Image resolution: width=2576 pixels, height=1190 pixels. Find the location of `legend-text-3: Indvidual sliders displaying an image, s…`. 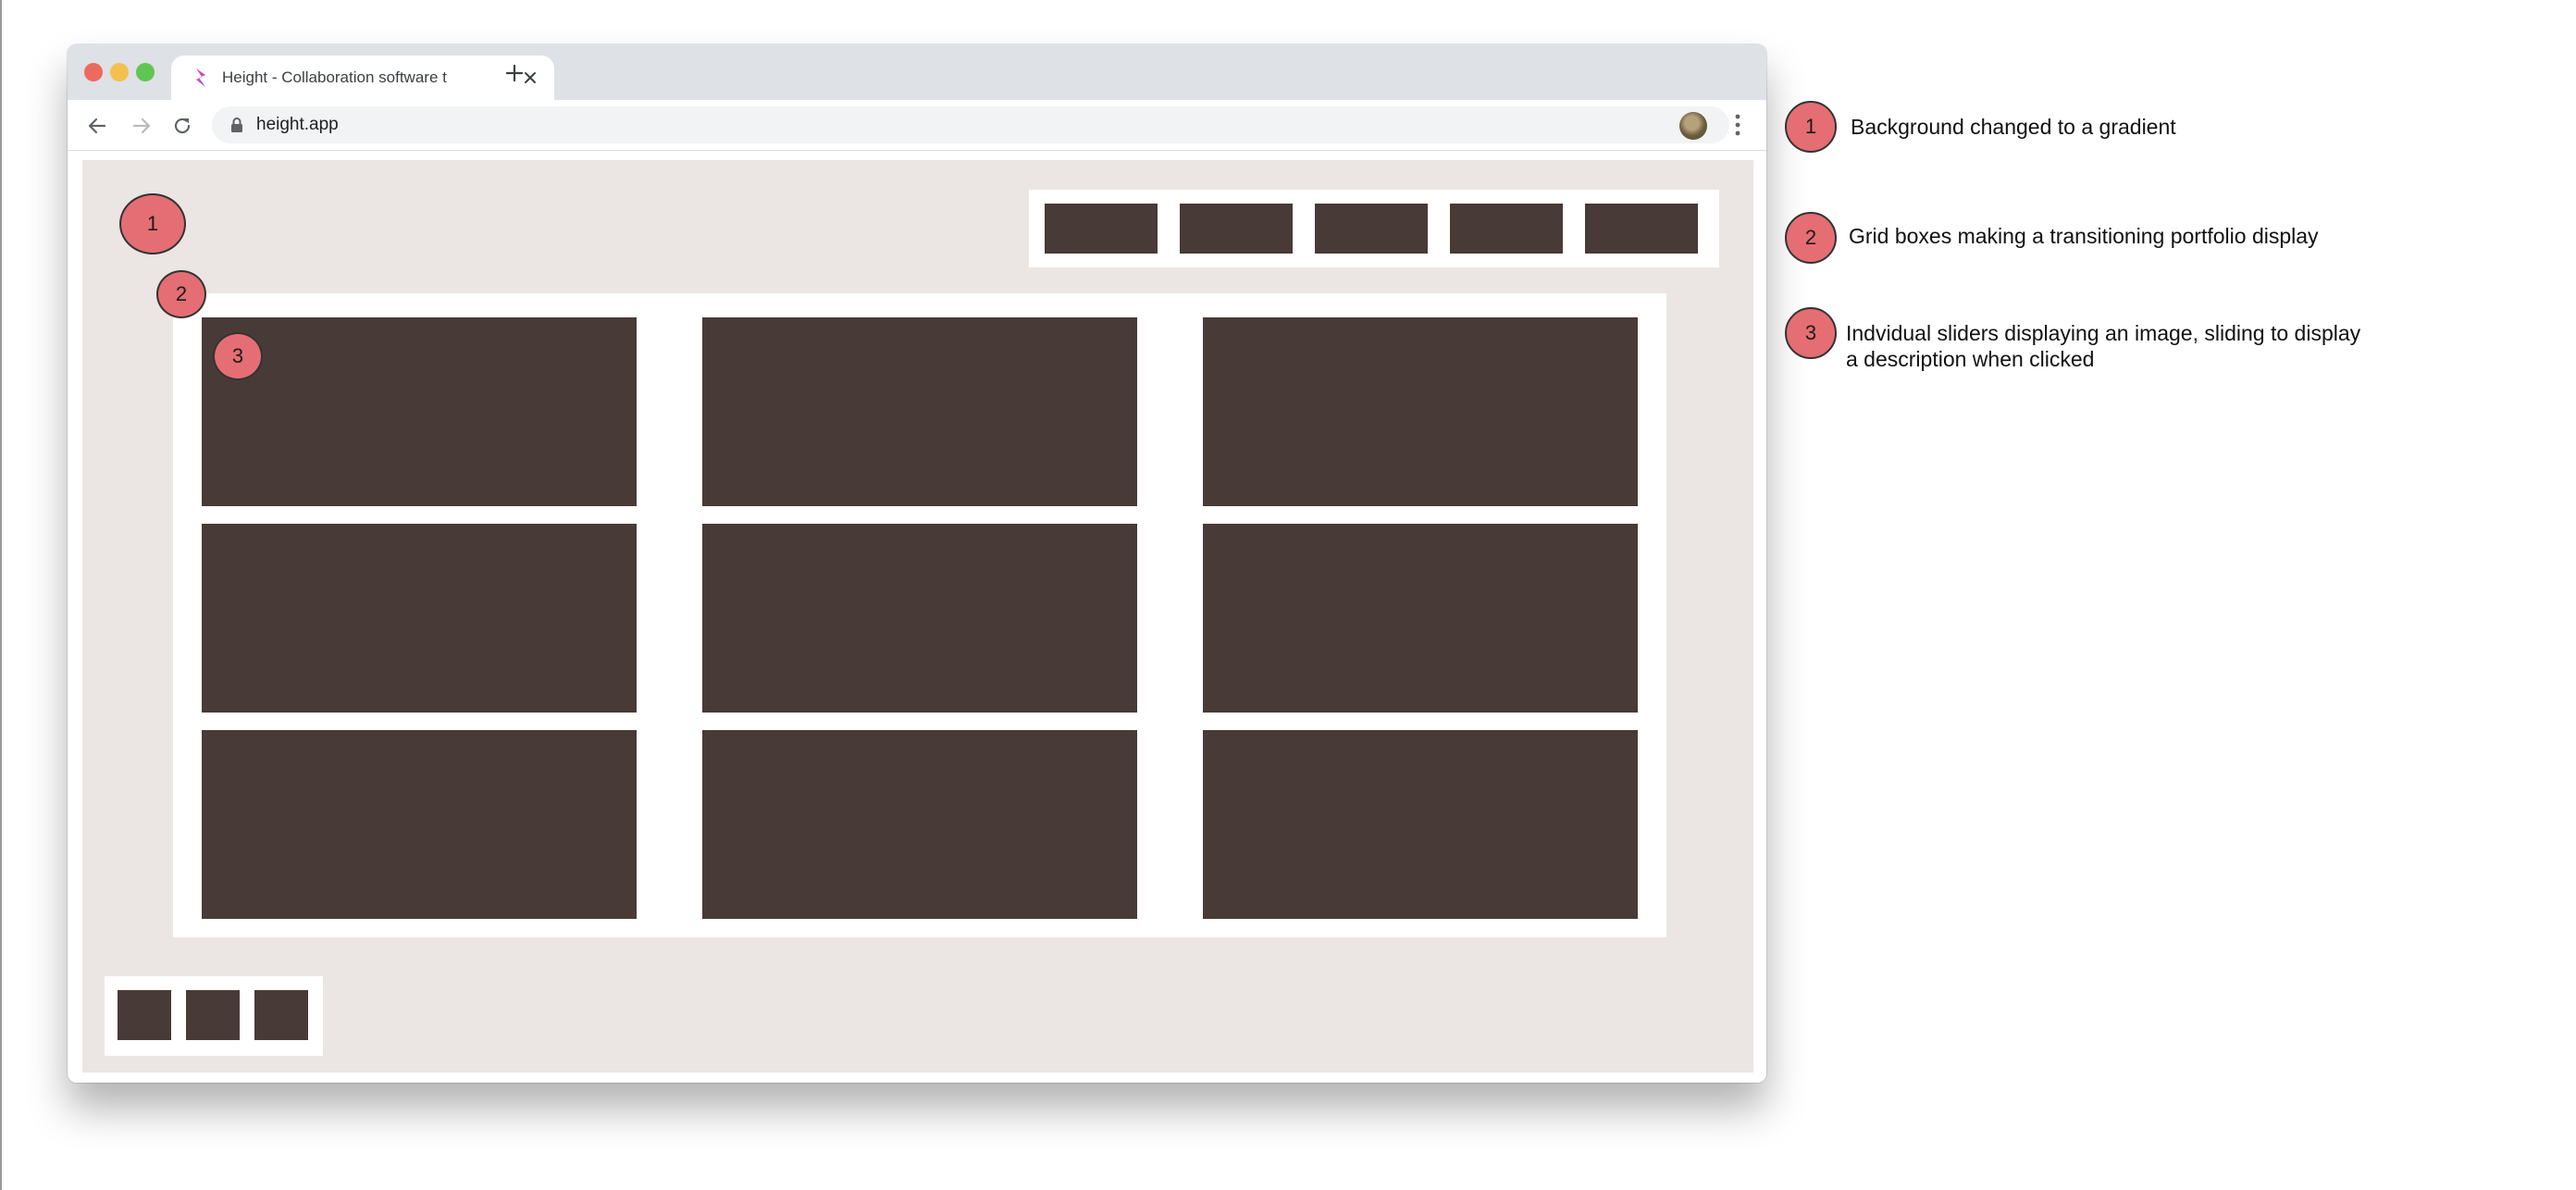

legend-text-3: Indvidual sliders displaying an image, s… is located at coordinates (2133, 346).